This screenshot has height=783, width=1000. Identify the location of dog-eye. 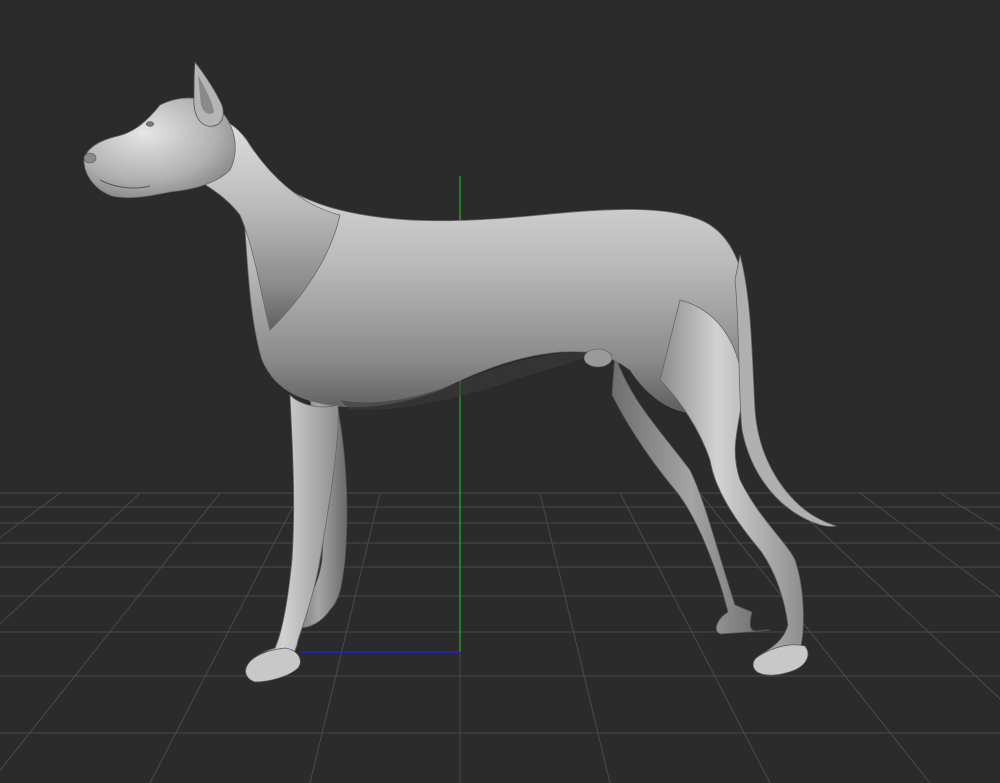
(150, 124).